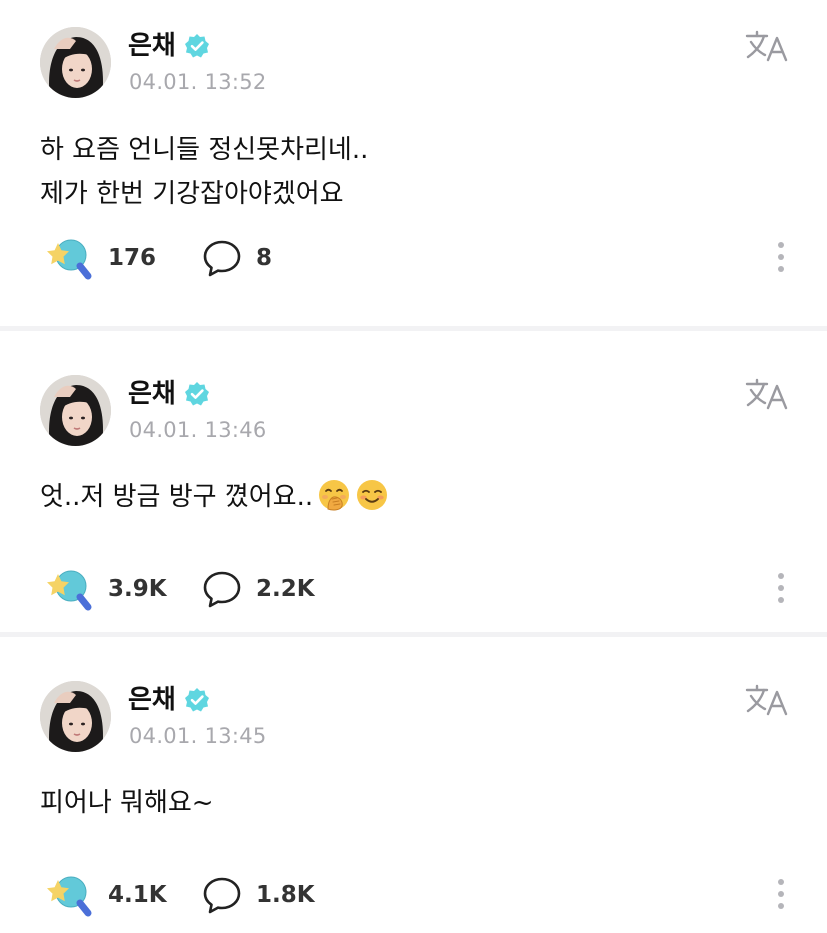 This screenshot has height=933, width=827. I want to click on like-button: 4.1K, so click(122, 895).